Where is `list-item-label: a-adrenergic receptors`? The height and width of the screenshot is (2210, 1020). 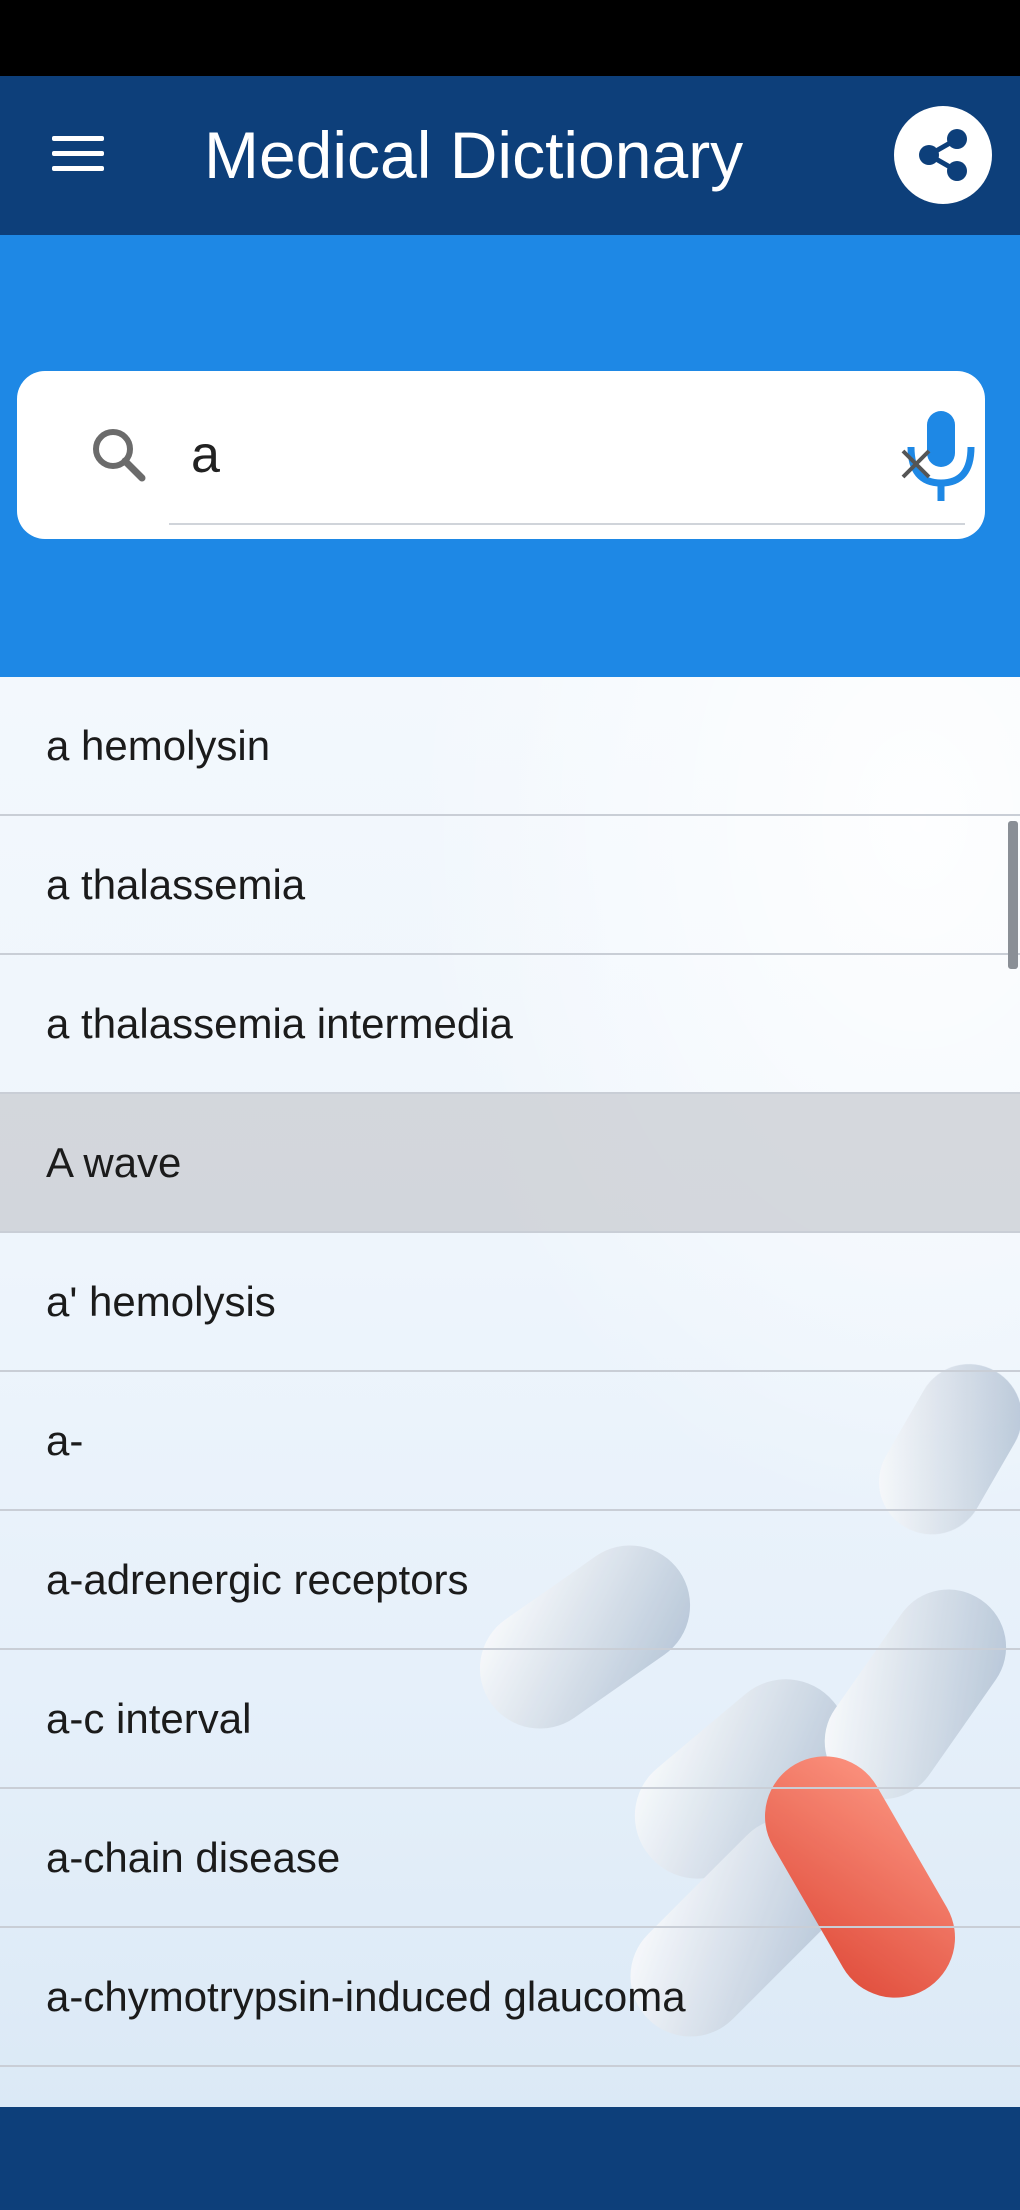
list-item-label: a-adrenergic receptors is located at coordinates (257, 1579).